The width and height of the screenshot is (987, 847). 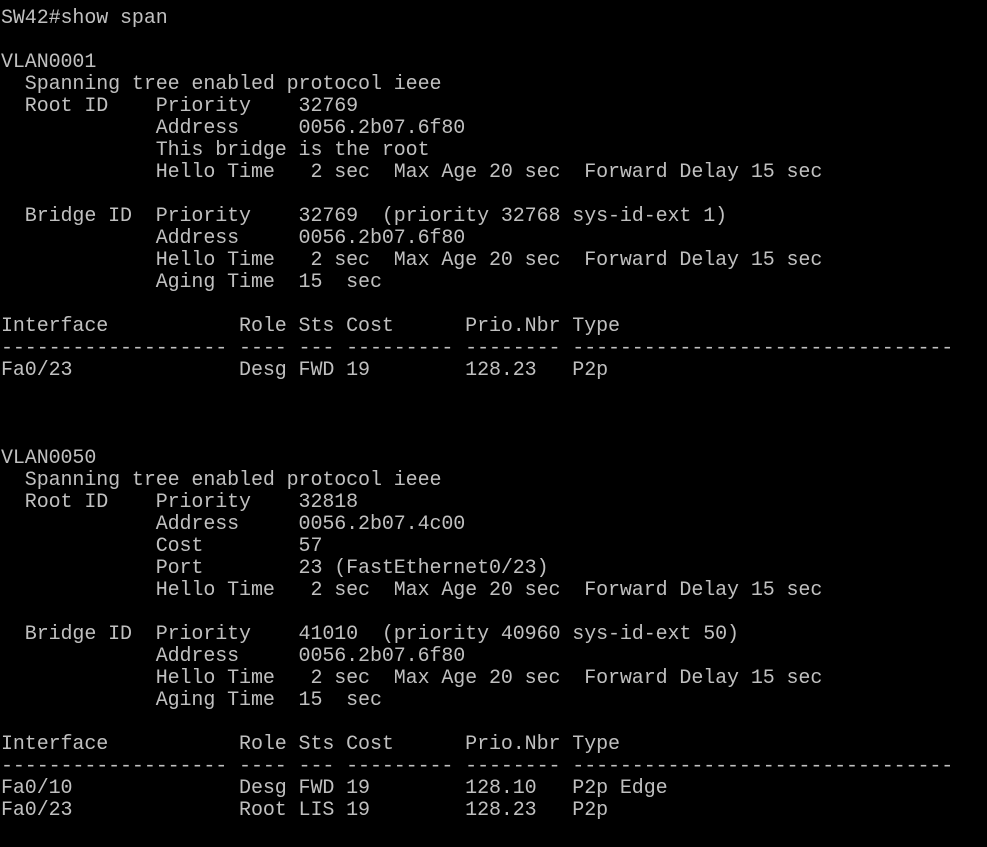 I want to click on table-row: Fa0/10 Desg FWD 19 128.10 P2p Edge, so click(x=334, y=788).